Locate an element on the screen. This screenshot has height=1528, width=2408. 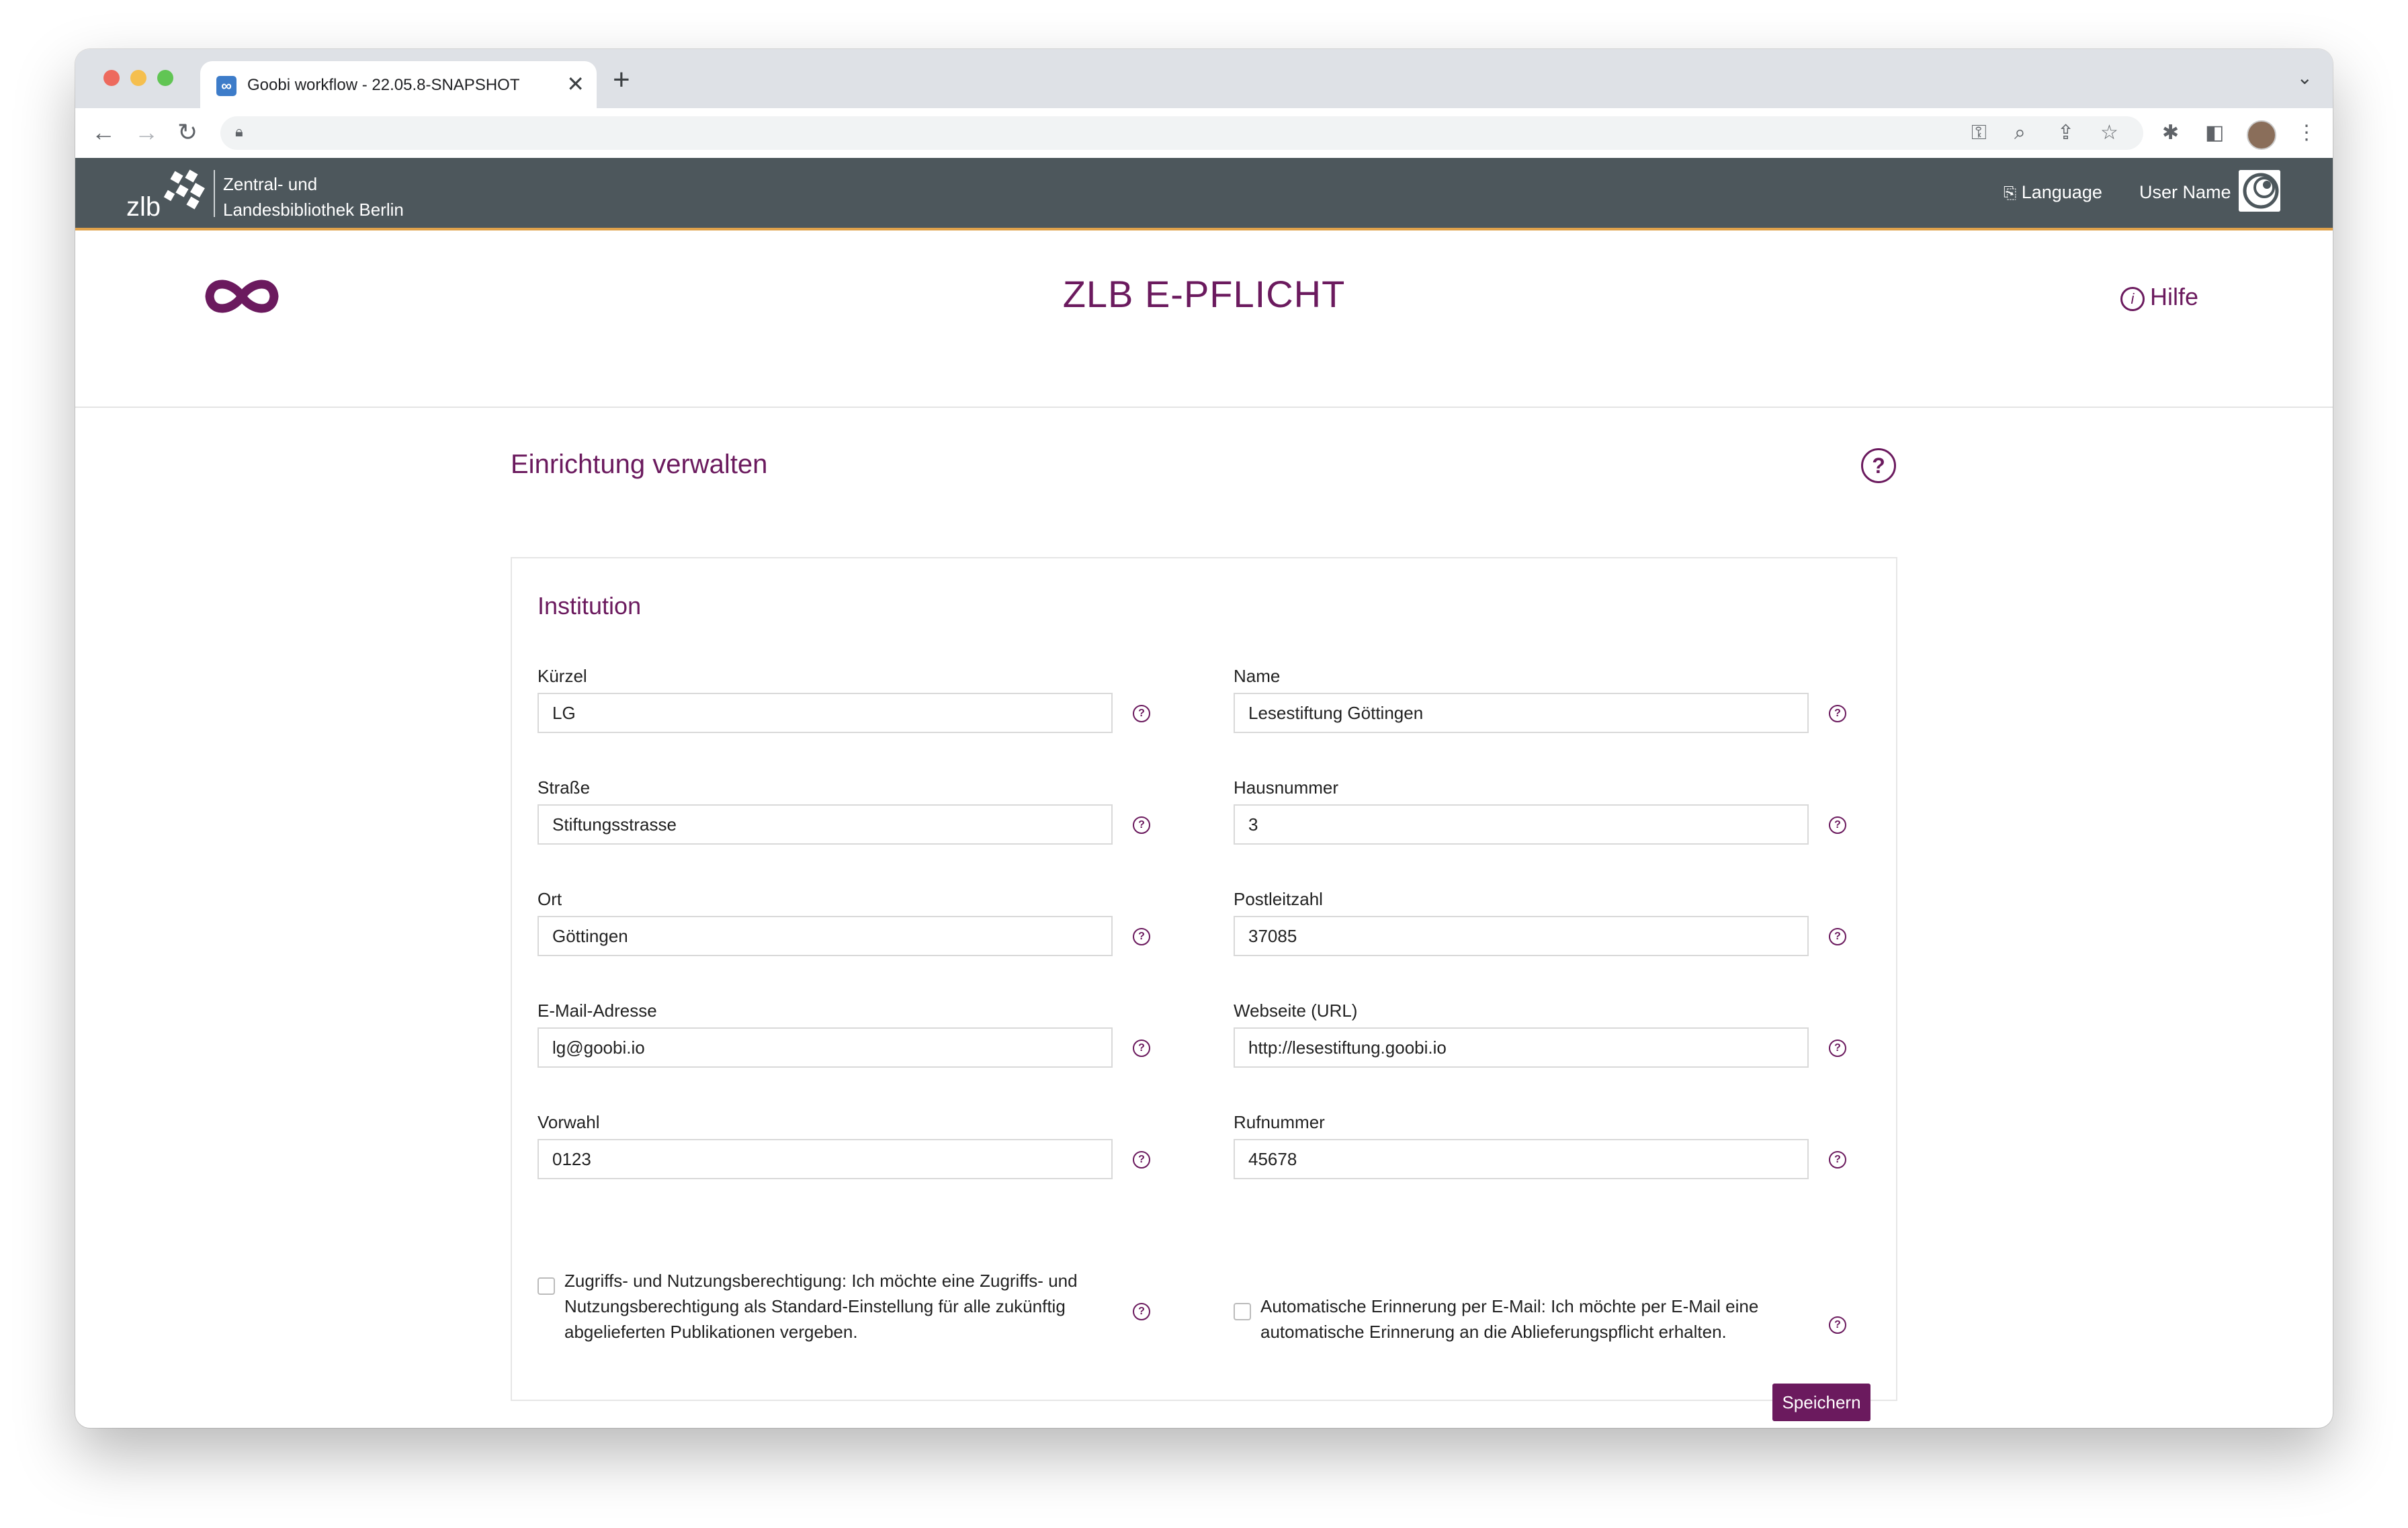
more-menu-icon: ⋮ is located at coordinates (2306, 133).